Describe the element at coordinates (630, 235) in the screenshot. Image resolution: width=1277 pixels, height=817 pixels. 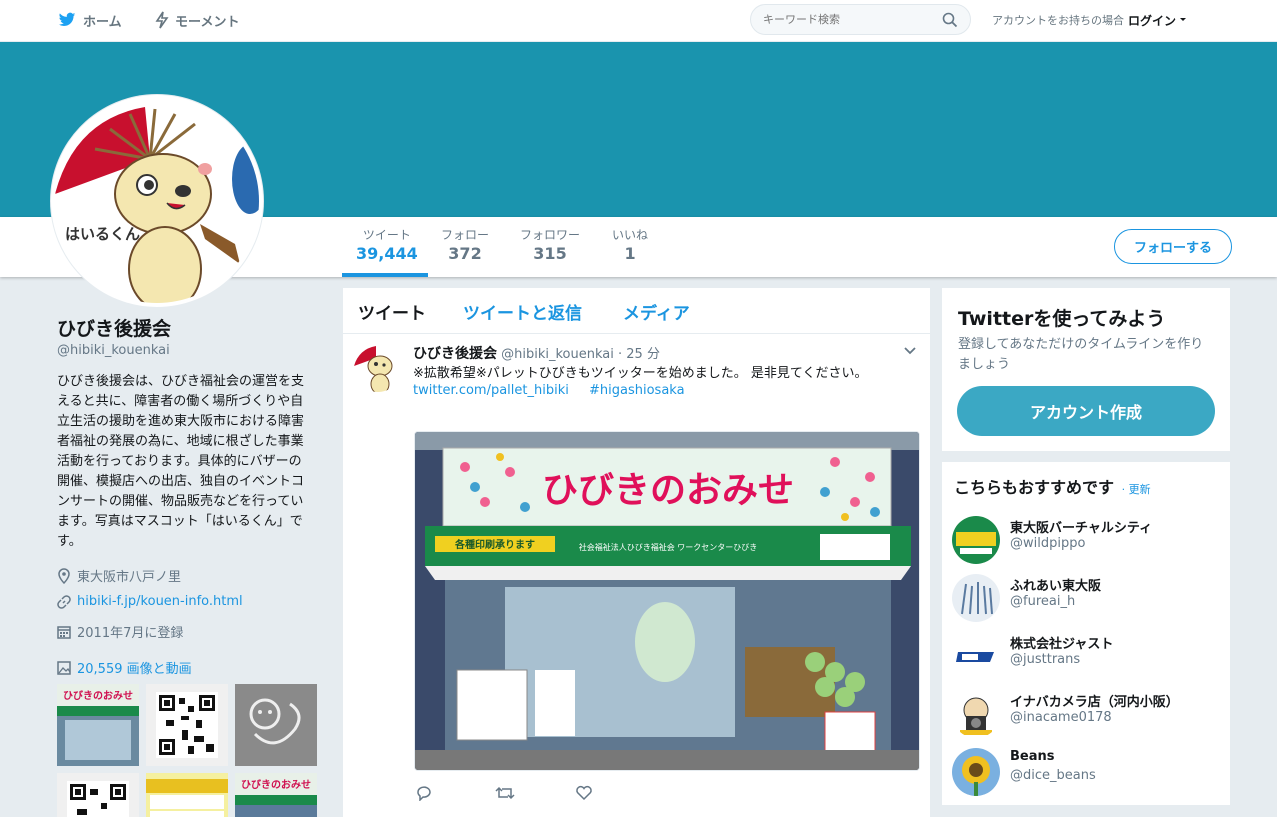
I see `stat-likes-label: いいね` at that location.